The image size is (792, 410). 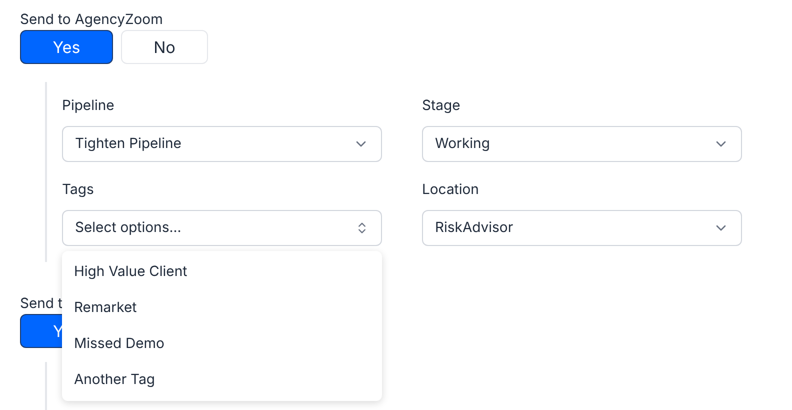 I want to click on section-label: Send t, so click(x=41, y=304).